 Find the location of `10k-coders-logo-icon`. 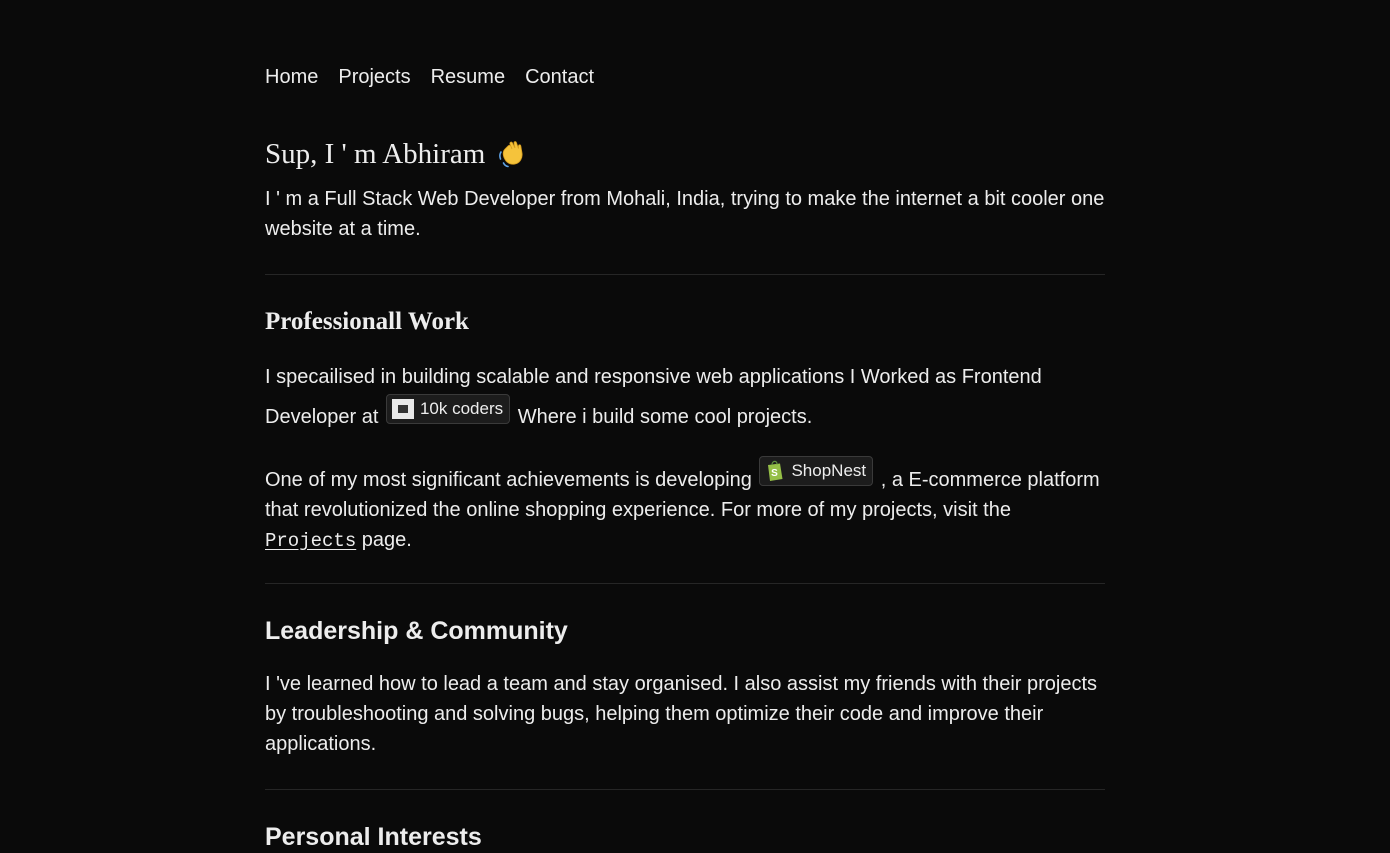

10k-coders-logo-icon is located at coordinates (402, 409).